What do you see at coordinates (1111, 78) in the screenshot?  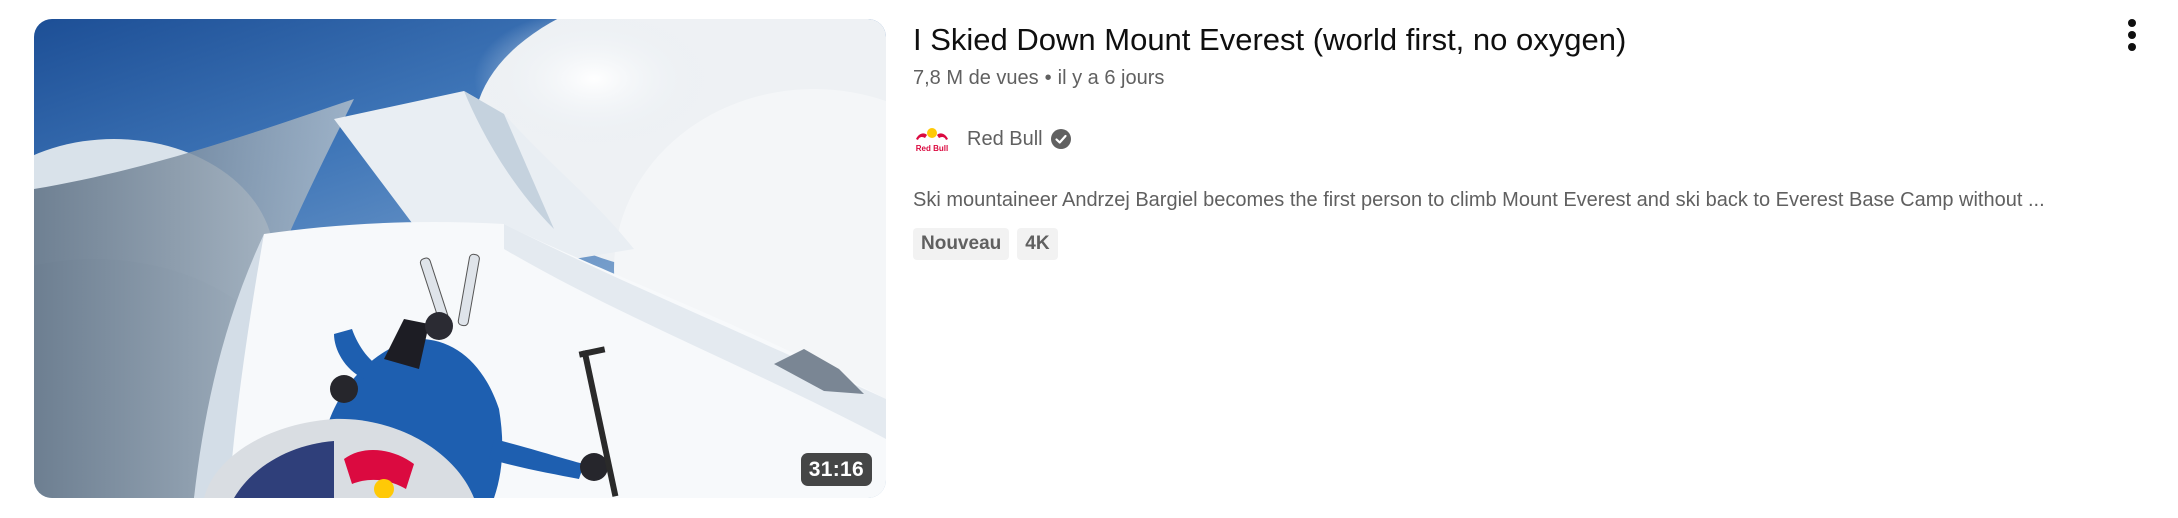 I see `upload-age: il y a 6 jours` at bounding box center [1111, 78].